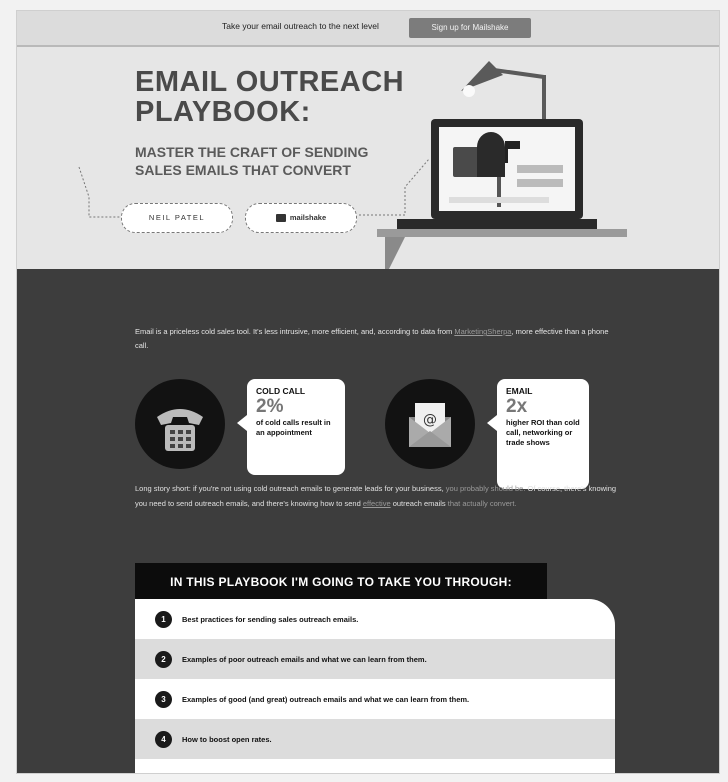 This screenshot has height=782, width=728. I want to click on list-item-text: How to boost open rates., so click(227, 739).